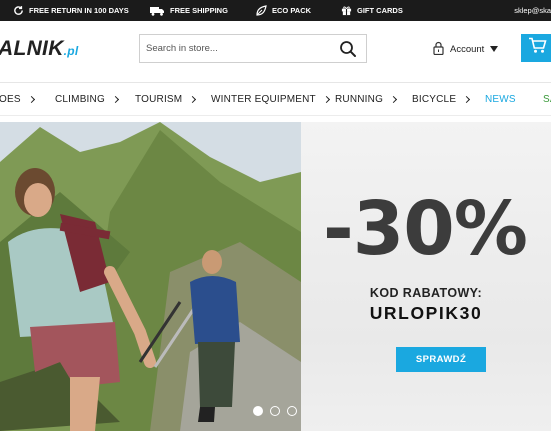 This screenshot has width=551, height=431. I want to click on nav-item-bicycle: BICYCLE, so click(441, 99).